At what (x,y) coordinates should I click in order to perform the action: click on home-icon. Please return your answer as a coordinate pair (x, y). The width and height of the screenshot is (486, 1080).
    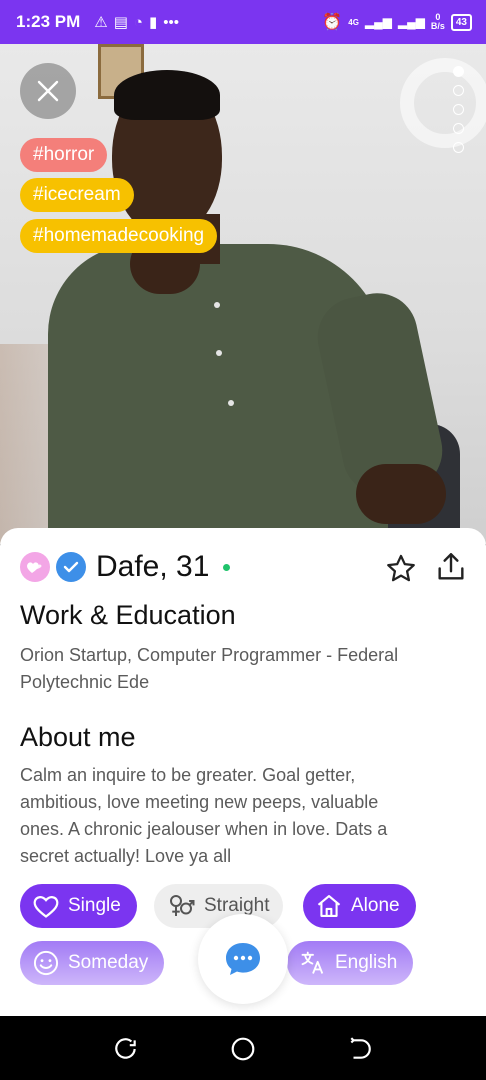
    Looking at the image, I should click on (329, 906).